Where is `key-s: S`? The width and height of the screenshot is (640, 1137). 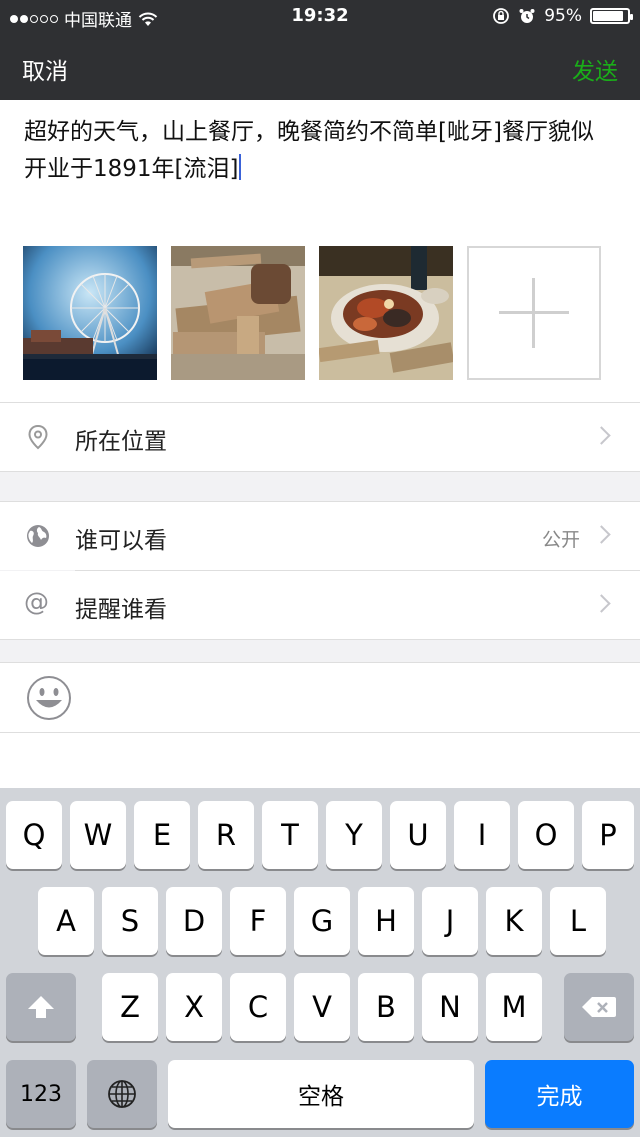 key-s: S is located at coordinates (130, 921).